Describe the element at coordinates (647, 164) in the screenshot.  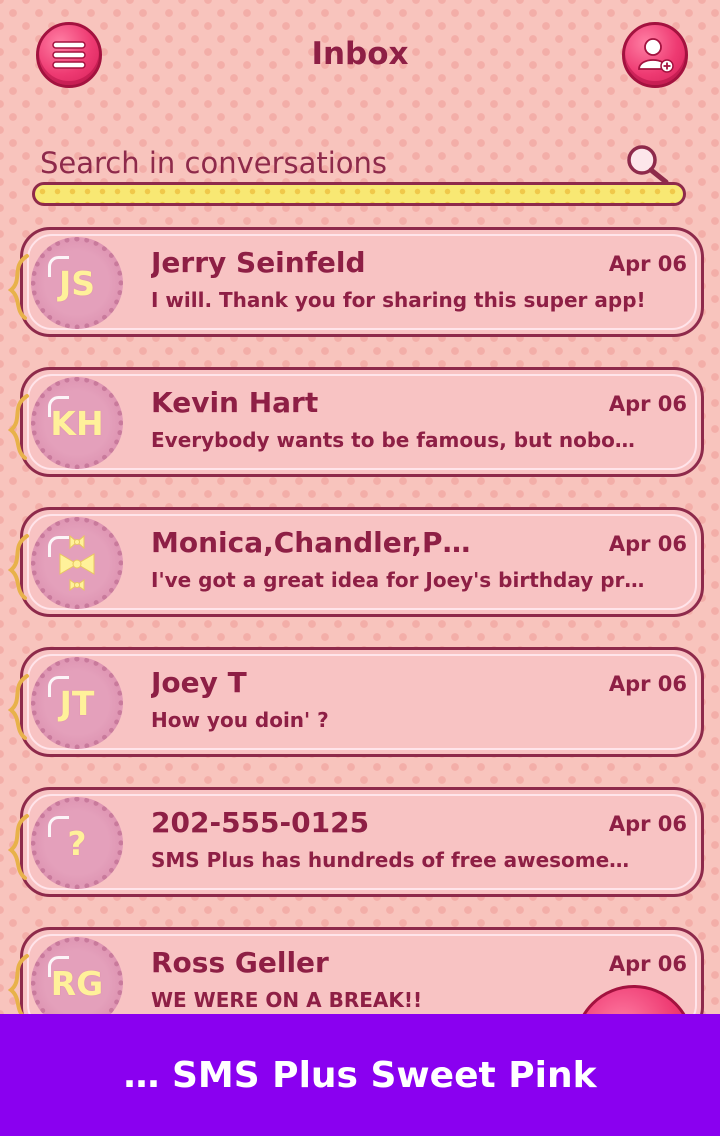
I see `search-icon` at that location.